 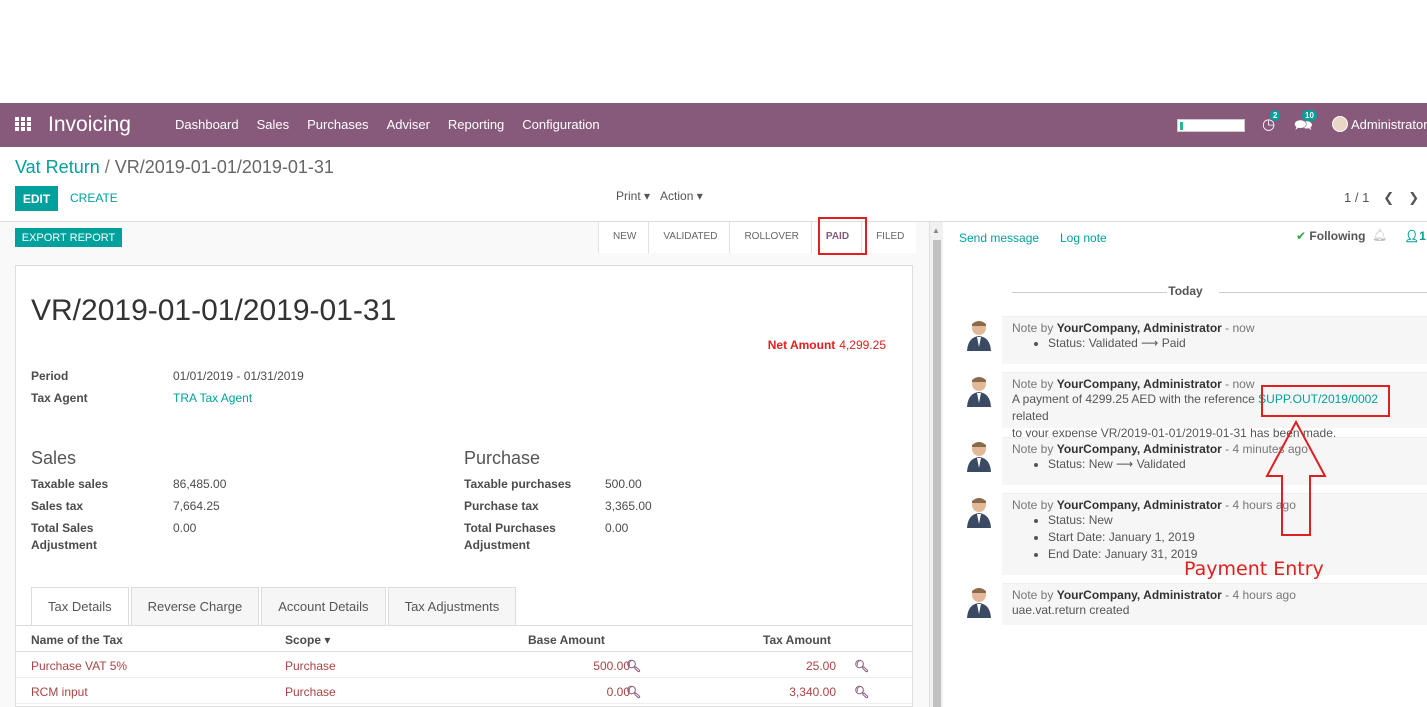 I want to click on breadcrumb-current: VR/2019-01-01/2019-01-31, so click(x=224, y=167).